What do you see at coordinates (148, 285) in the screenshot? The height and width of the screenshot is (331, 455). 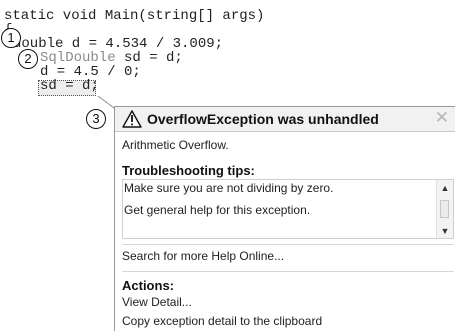 I see `actions-title: Actions:` at bounding box center [148, 285].